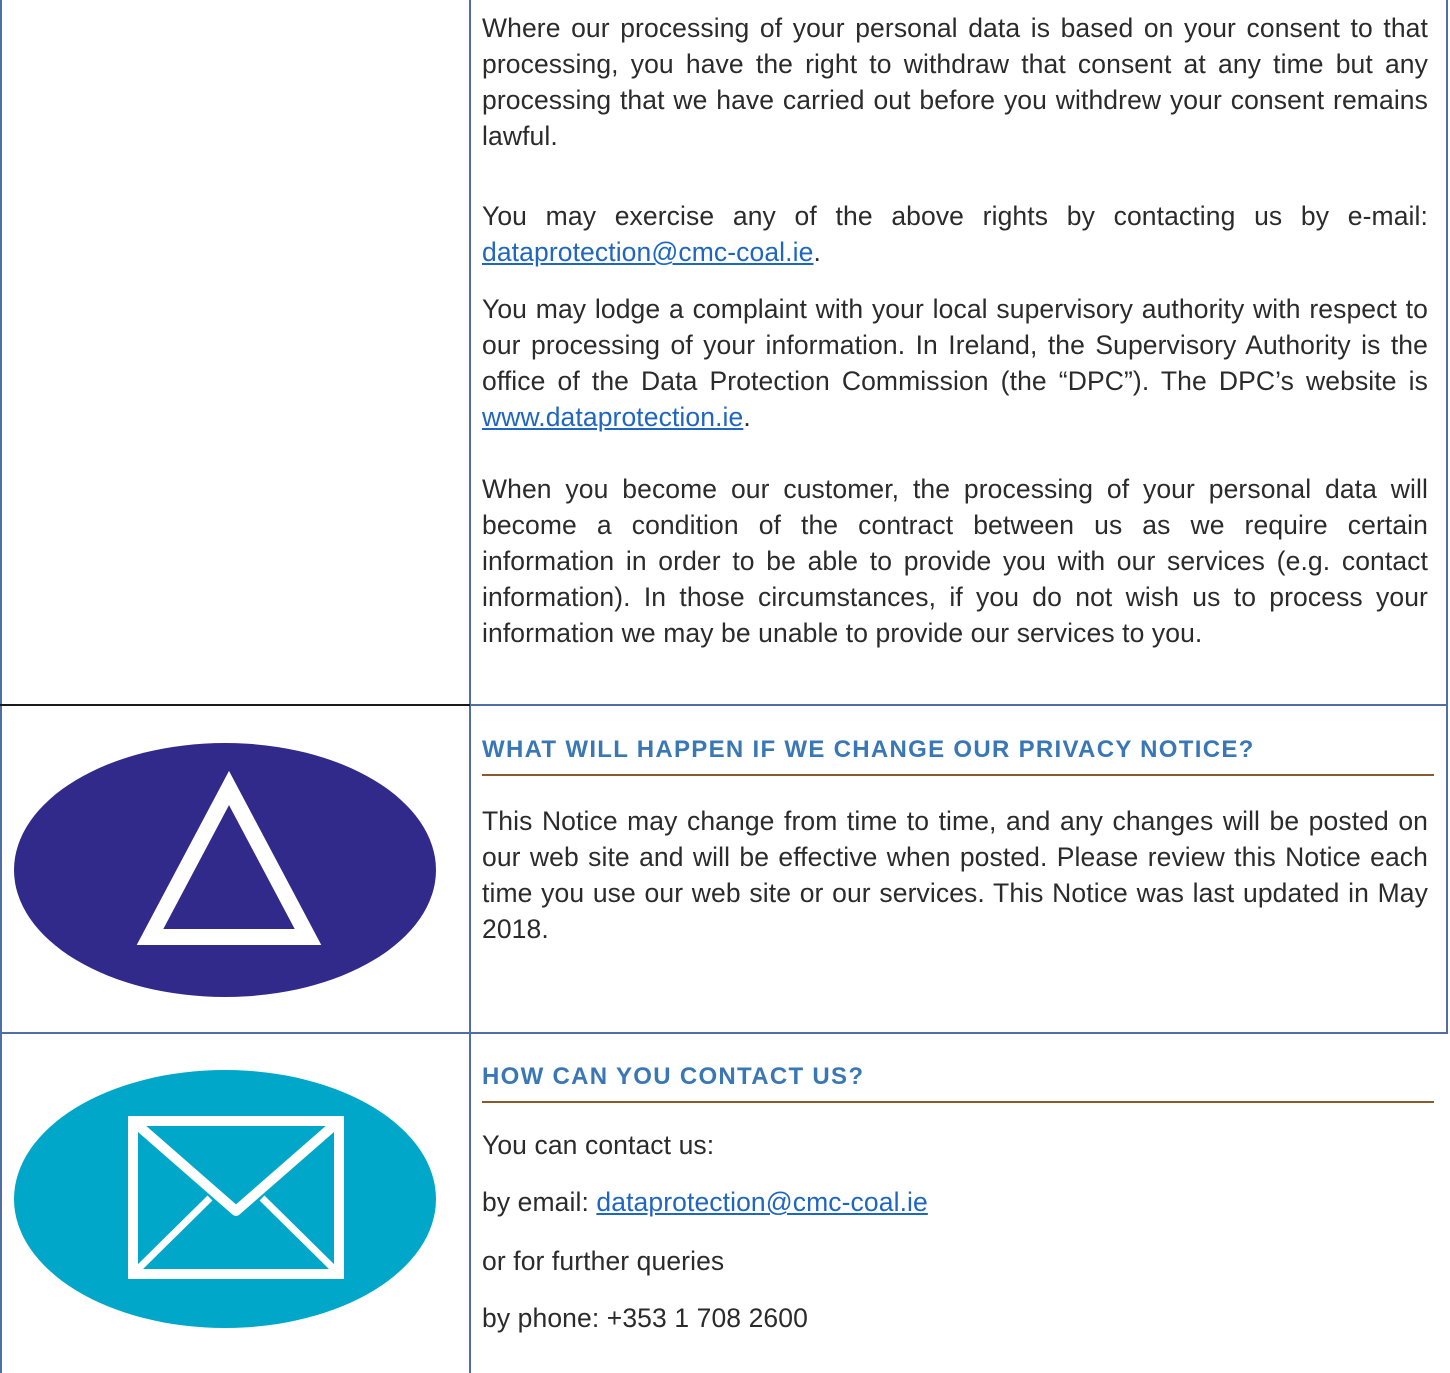 The height and width of the screenshot is (1373, 1450). I want to click on dpc-website-link: www.dataprotection.ie, so click(612, 417).